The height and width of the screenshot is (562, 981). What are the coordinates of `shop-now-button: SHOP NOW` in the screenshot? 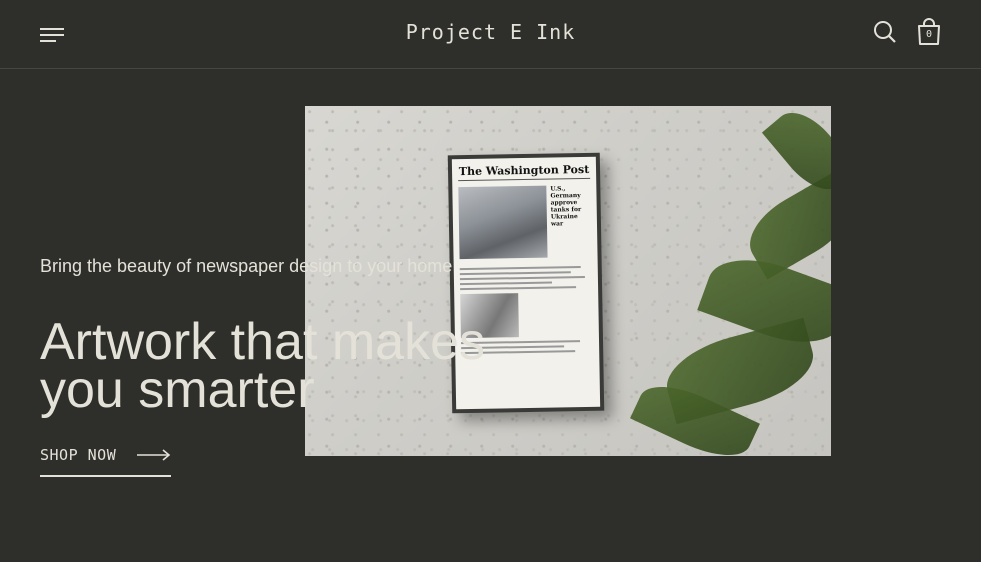 It's located at (105, 460).